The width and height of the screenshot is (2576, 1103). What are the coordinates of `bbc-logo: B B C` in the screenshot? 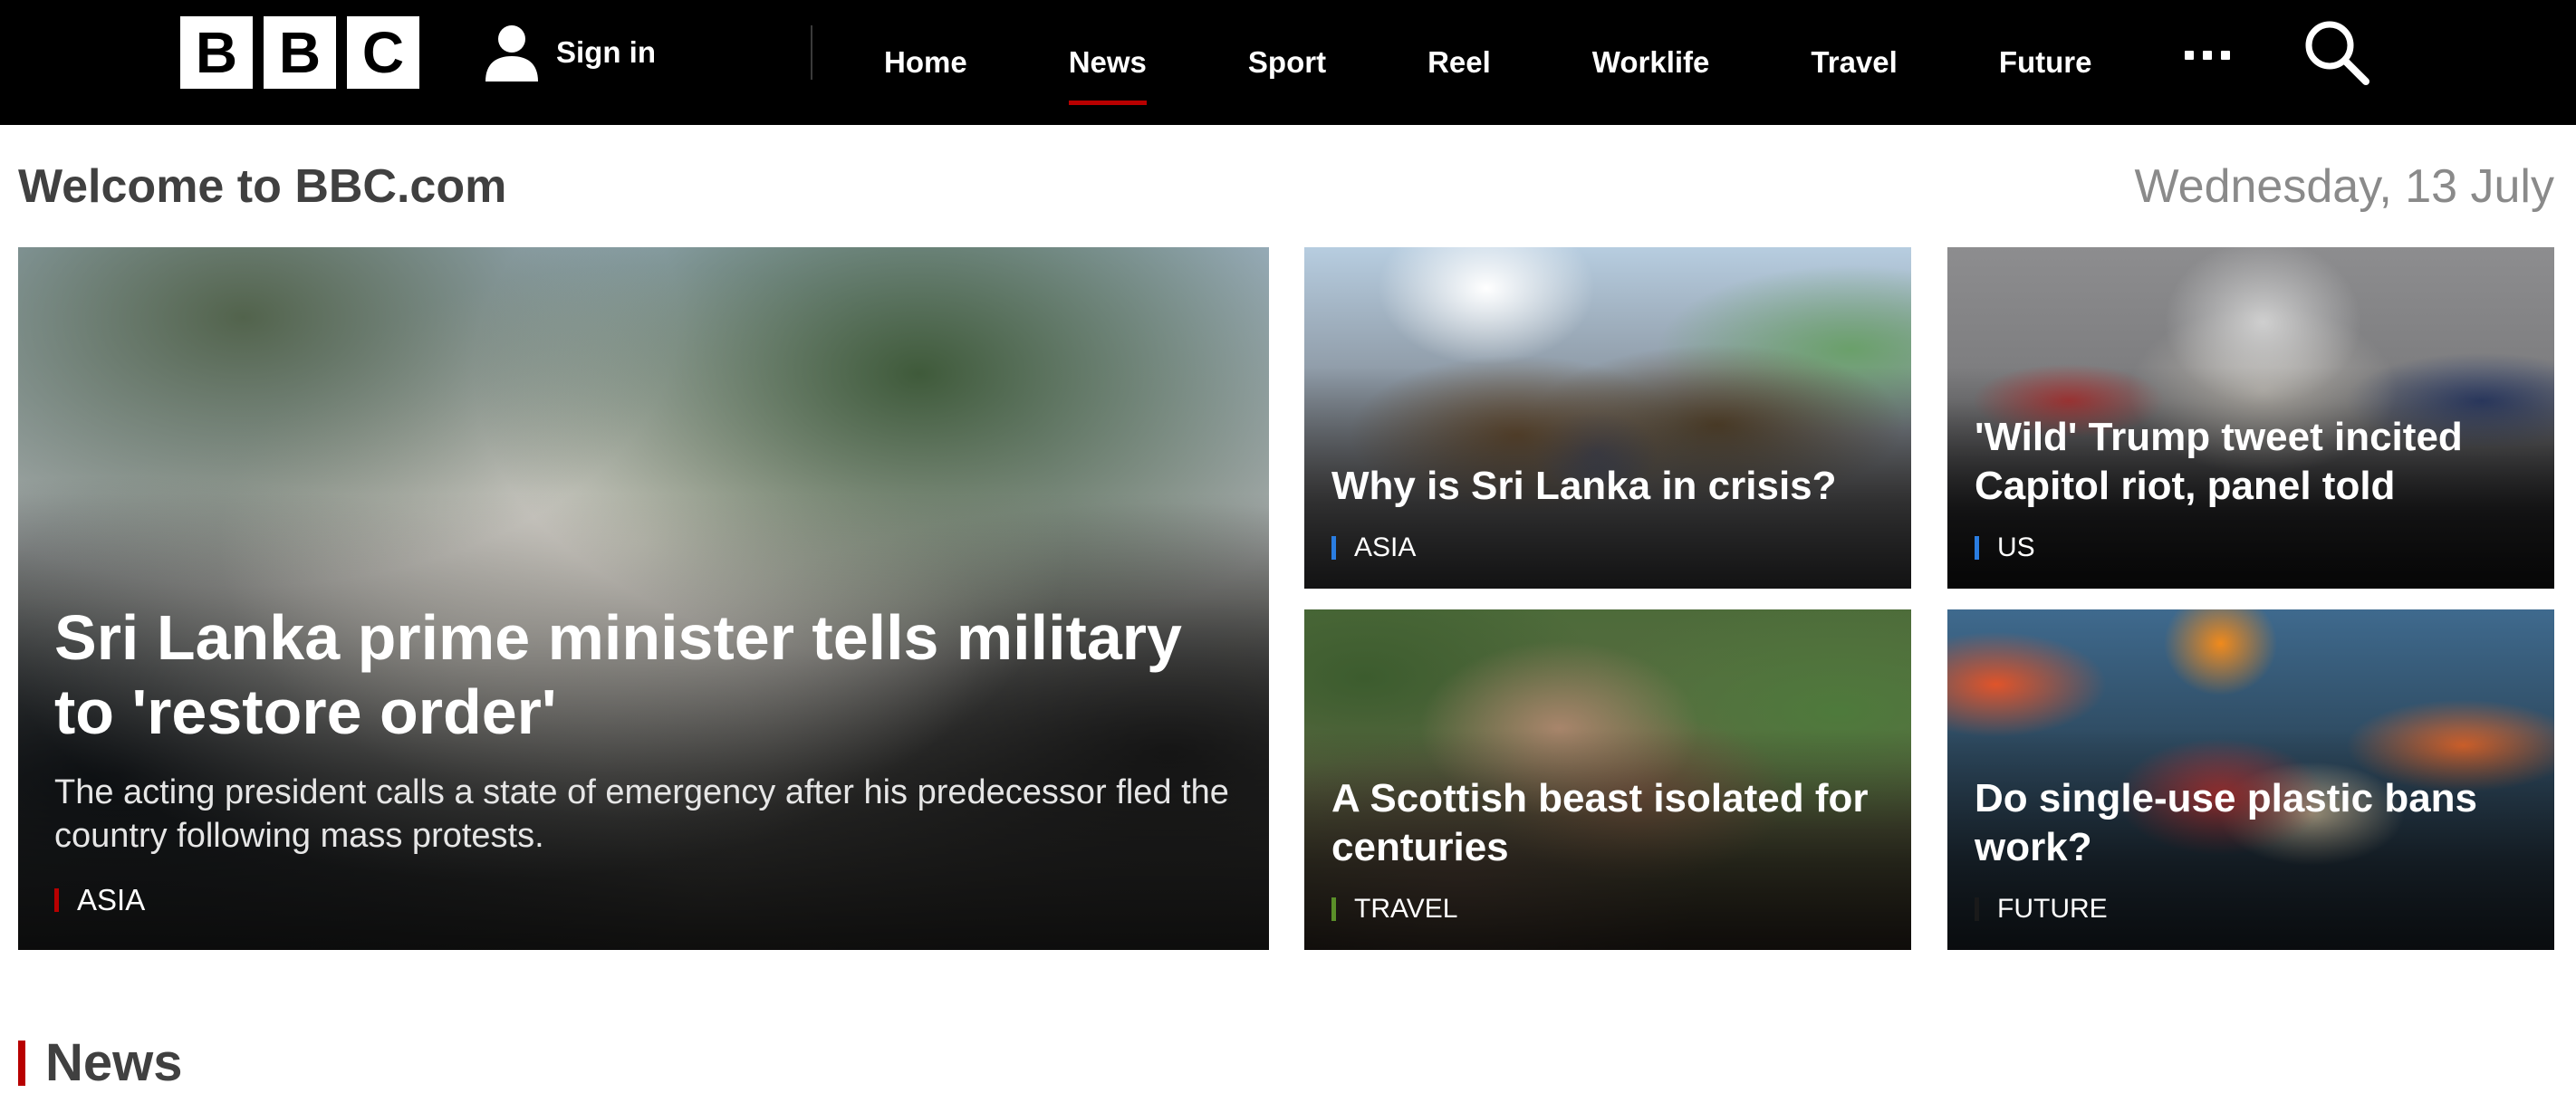 It's located at (299, 52).